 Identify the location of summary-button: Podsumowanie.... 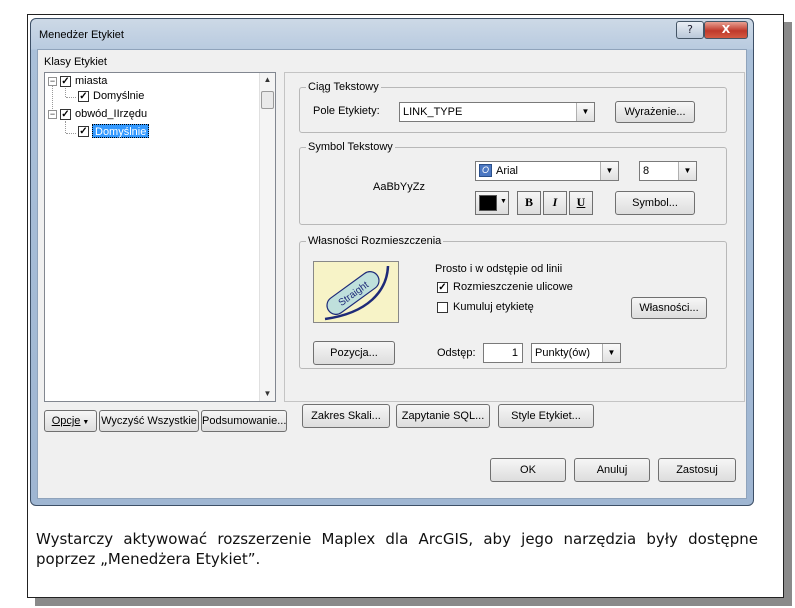
(244, 421).